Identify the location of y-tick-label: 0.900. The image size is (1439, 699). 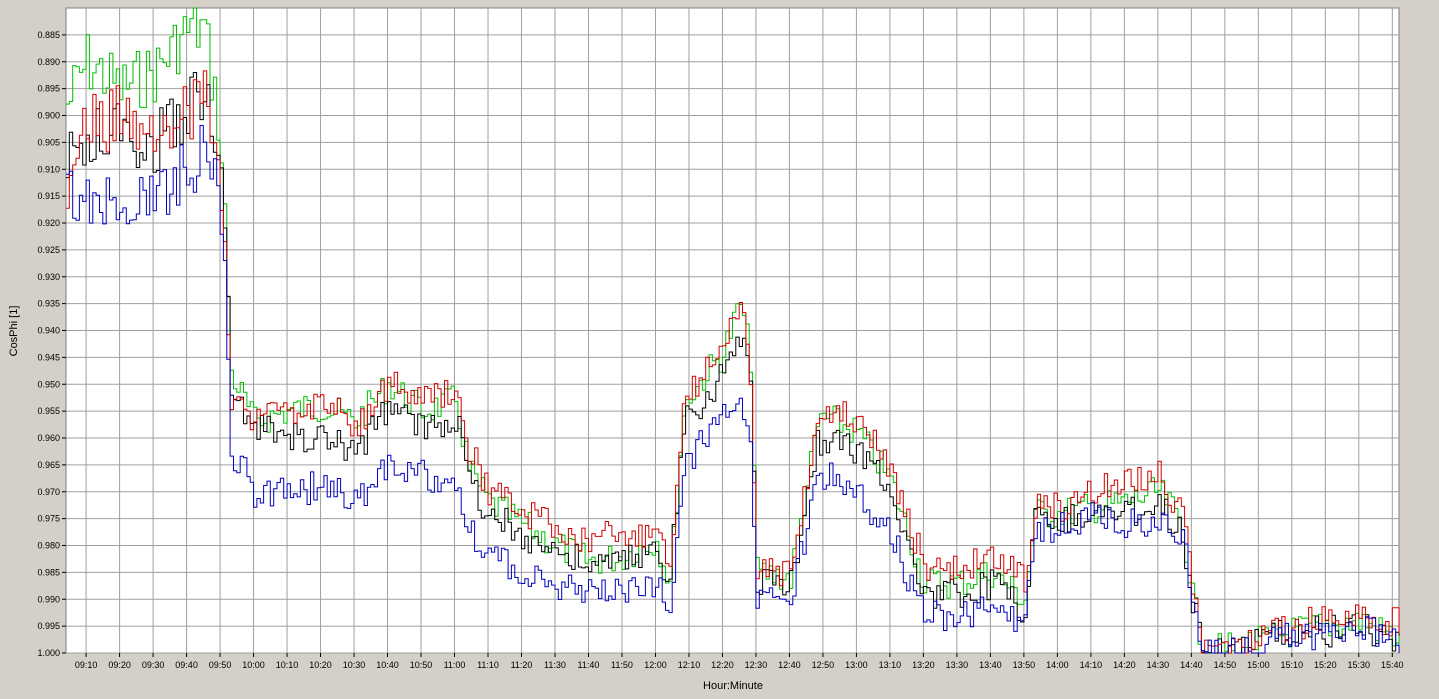
(48, 116).